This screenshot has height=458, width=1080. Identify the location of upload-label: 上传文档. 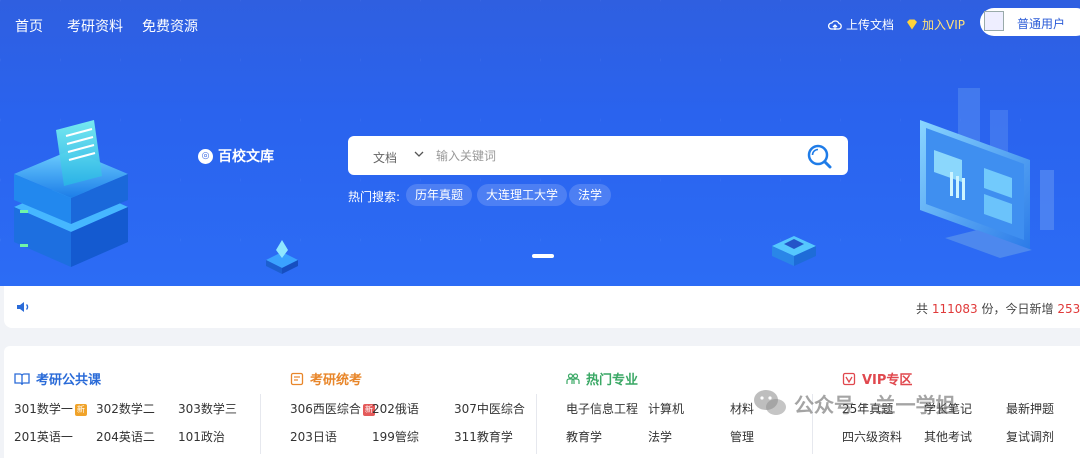
(870, 25).